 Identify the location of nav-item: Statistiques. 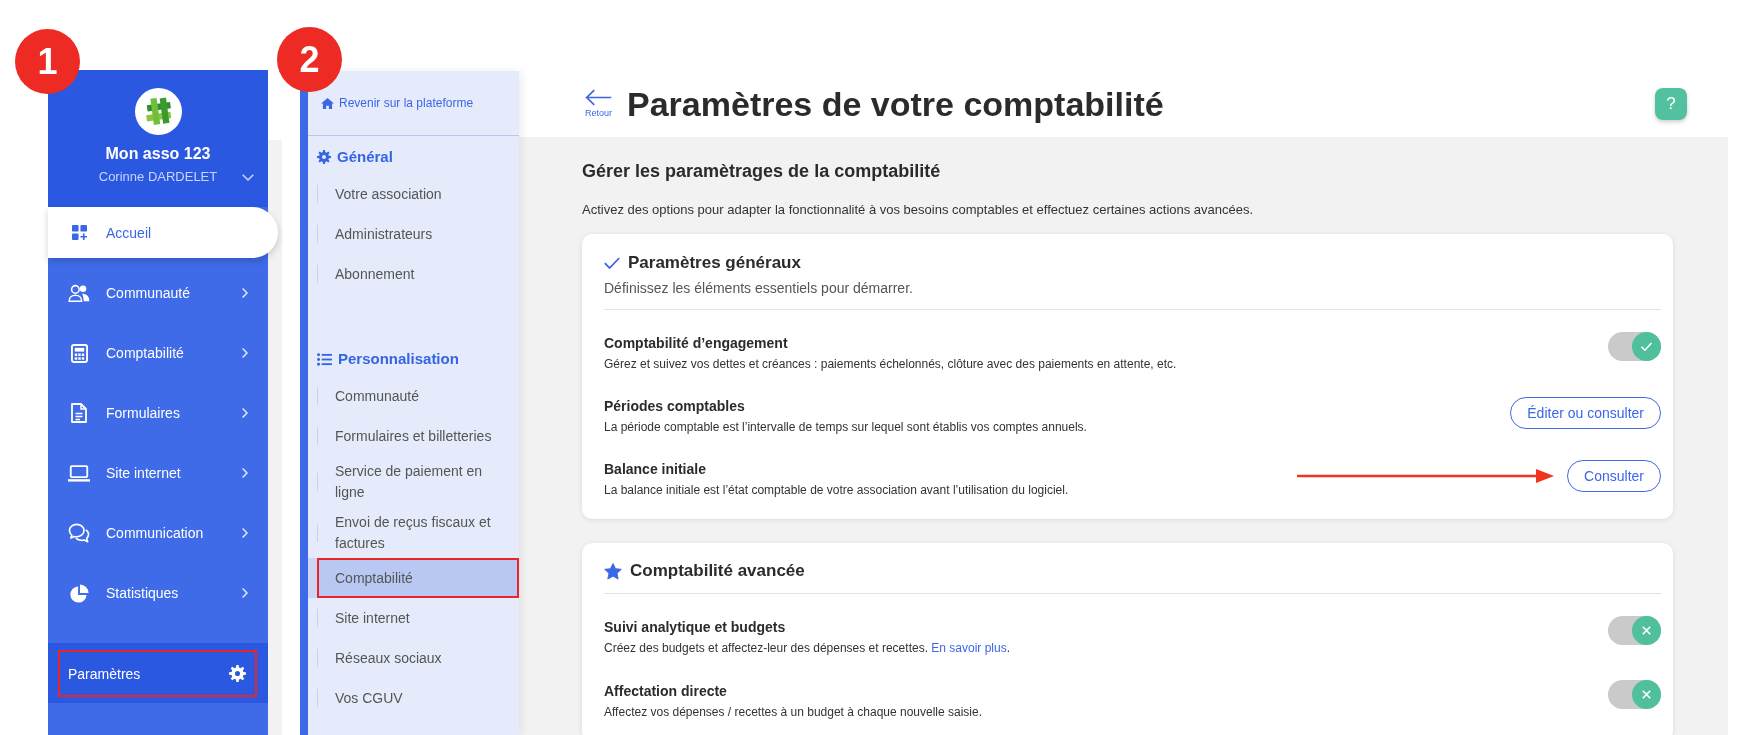
(158, 593).